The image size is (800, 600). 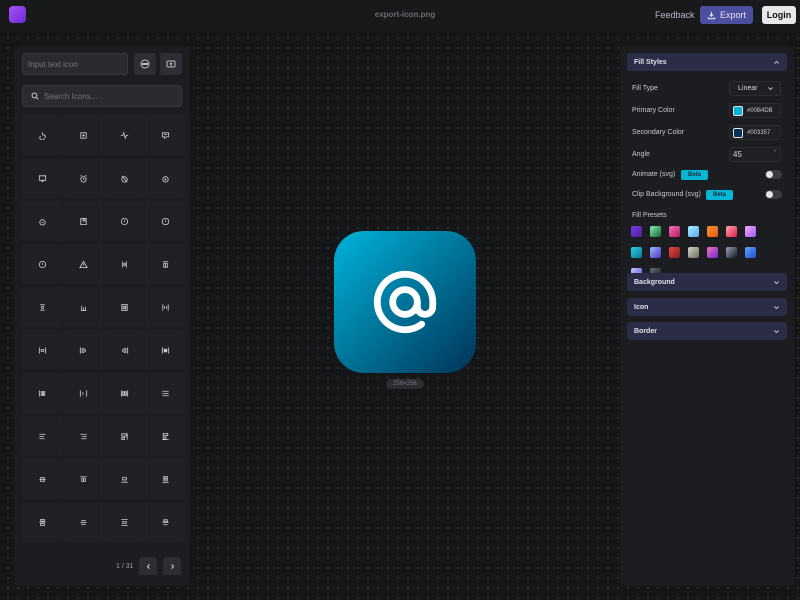 What do you see at coordinates (755, 132) in the screenshot?
I see `secondary-color-field: #003357` at bounding box center [755, 132].